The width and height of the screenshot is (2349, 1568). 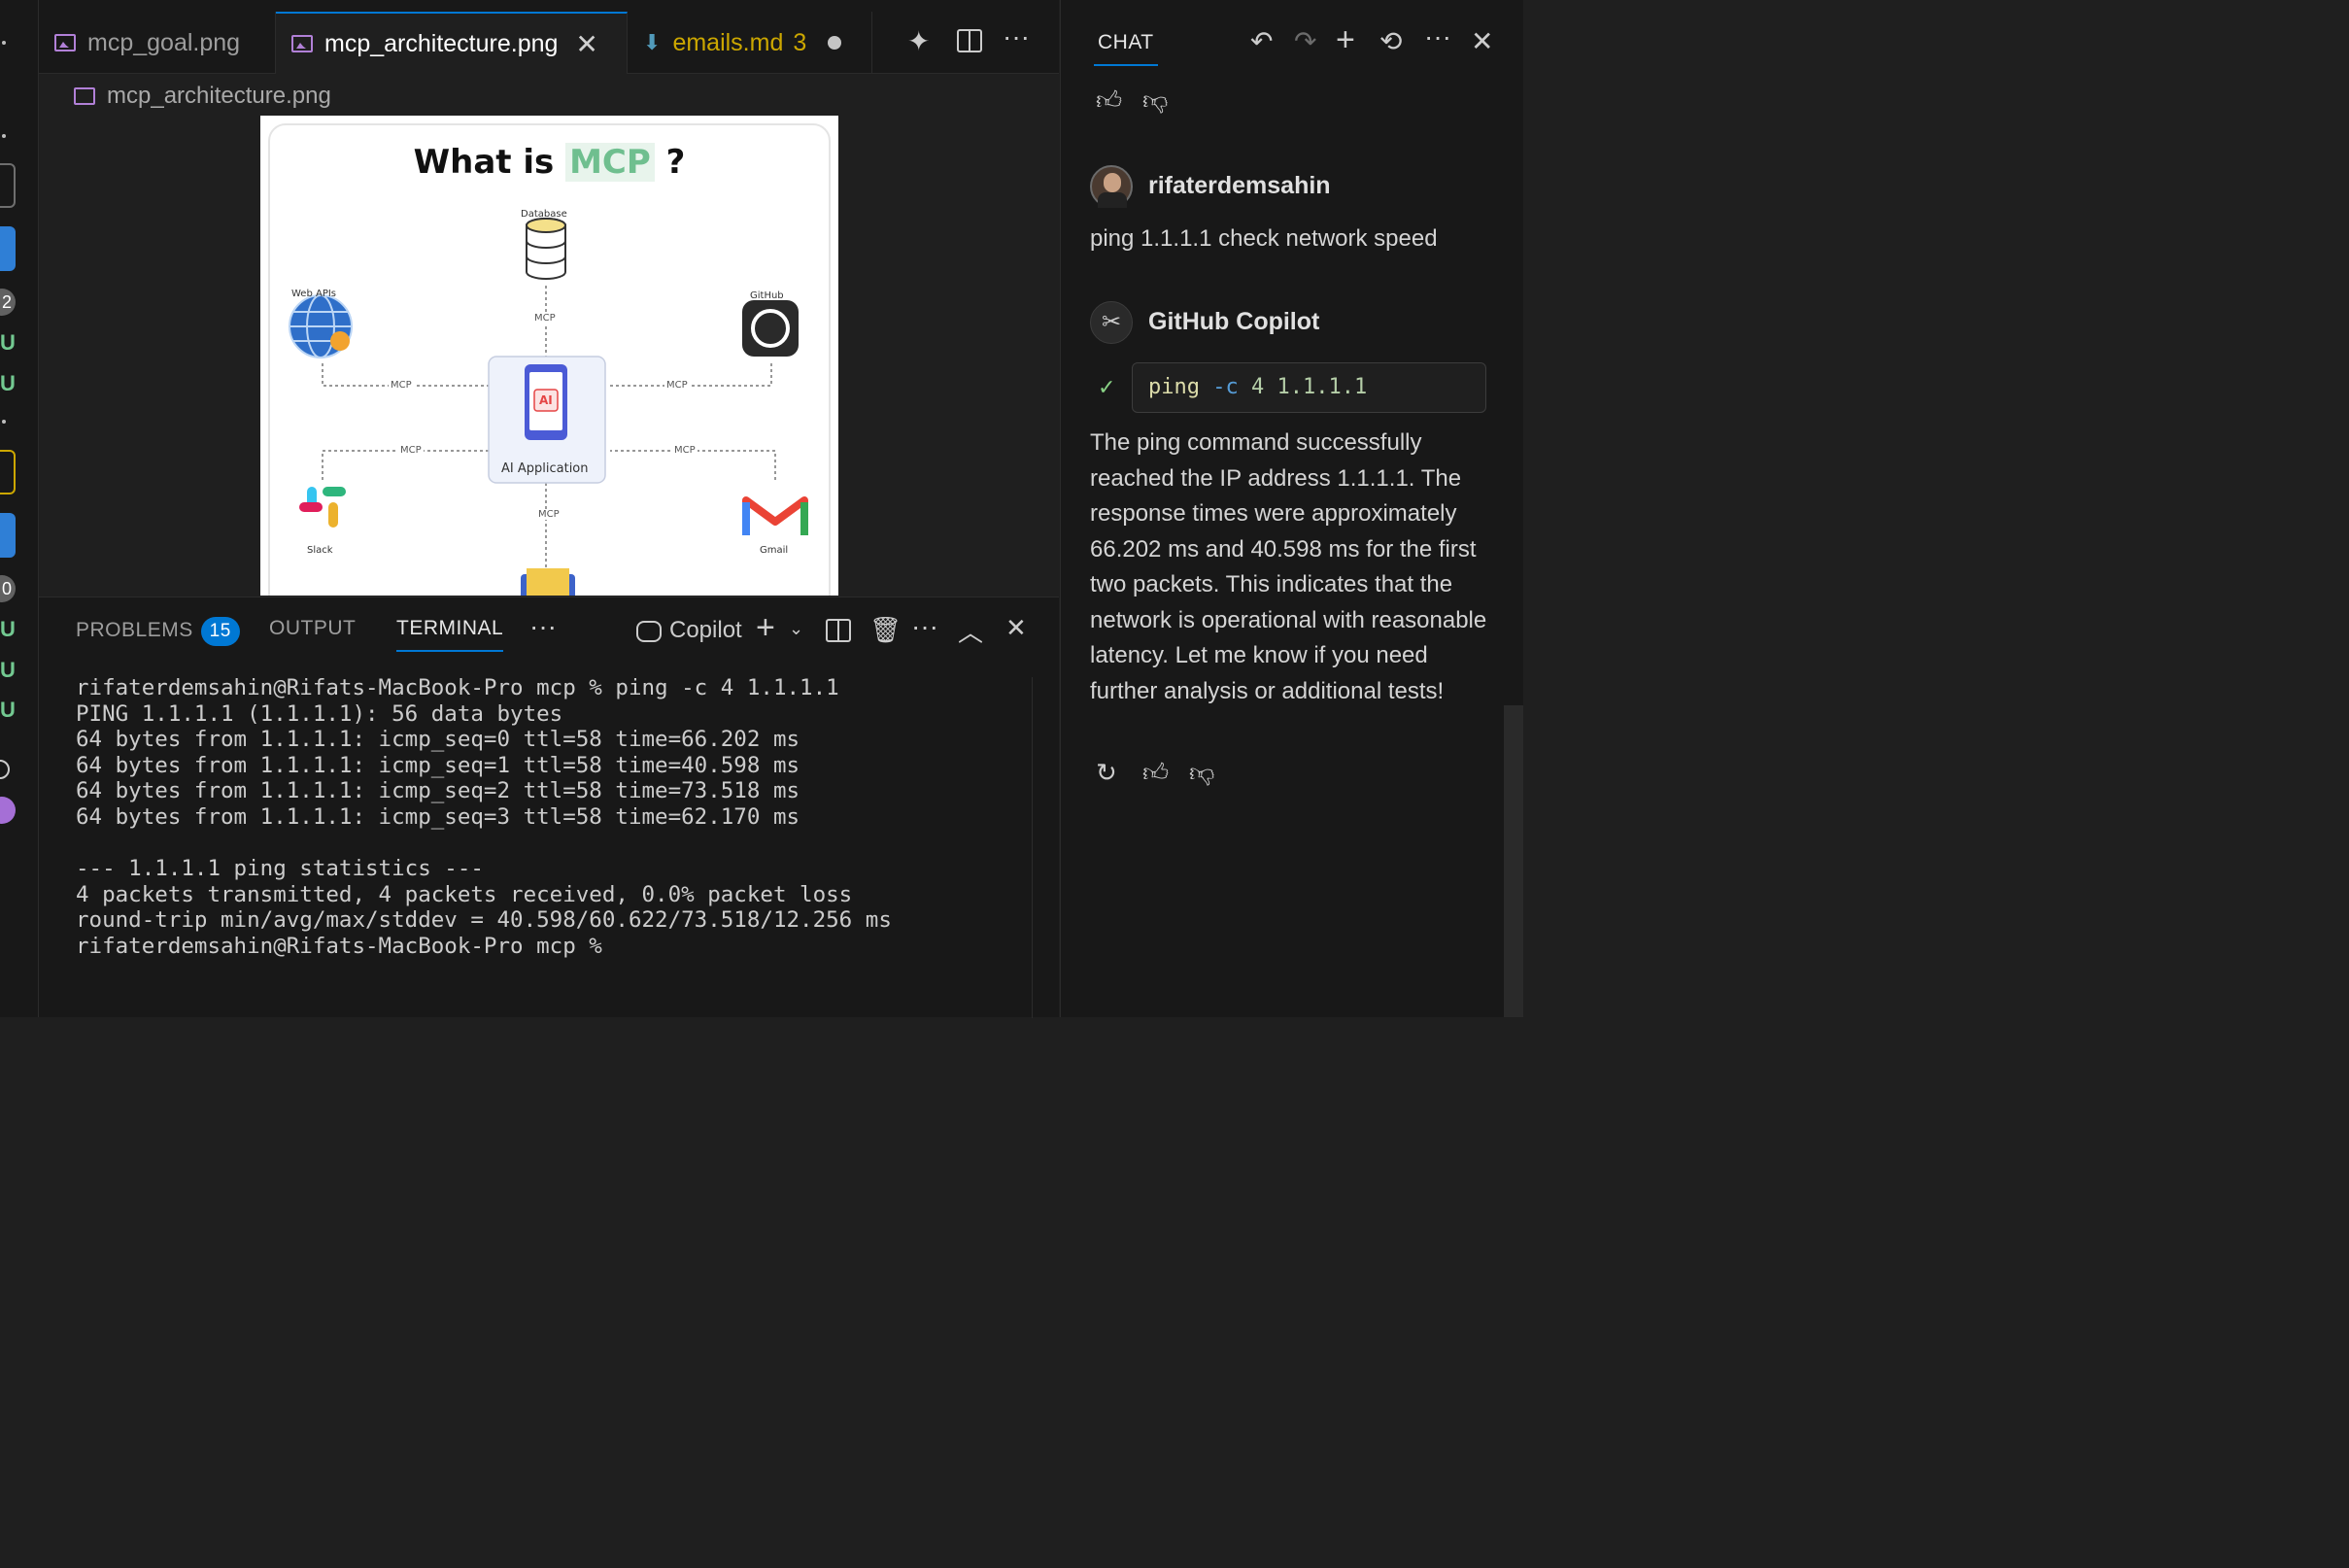 What do you see at coordinates (8, 472) in the screenshot?
I see `activity-item-warning` at bounding box center [8, 472].